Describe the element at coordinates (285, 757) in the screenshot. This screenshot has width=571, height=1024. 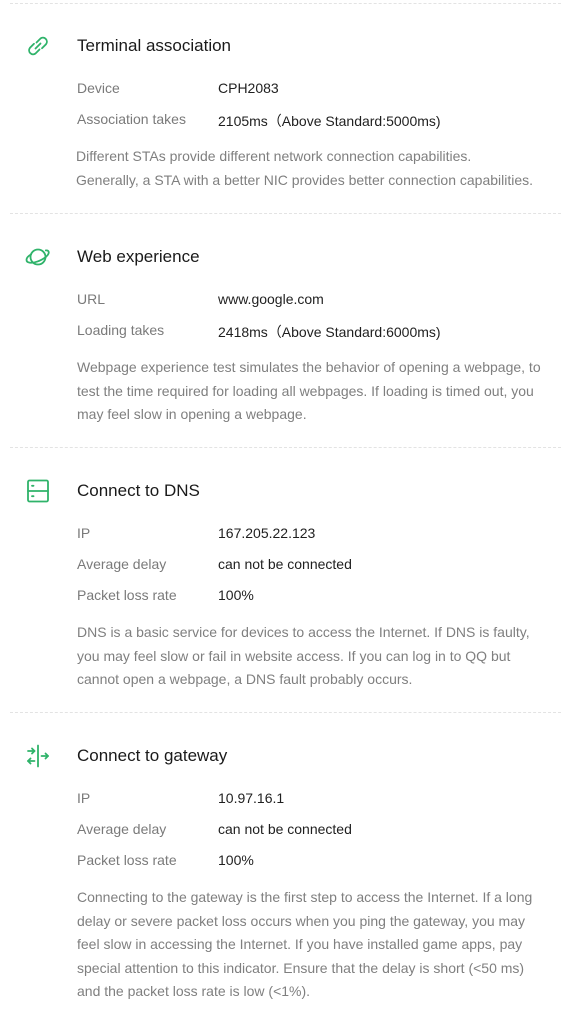
I see `section-header: Connect to gateway` at that location.